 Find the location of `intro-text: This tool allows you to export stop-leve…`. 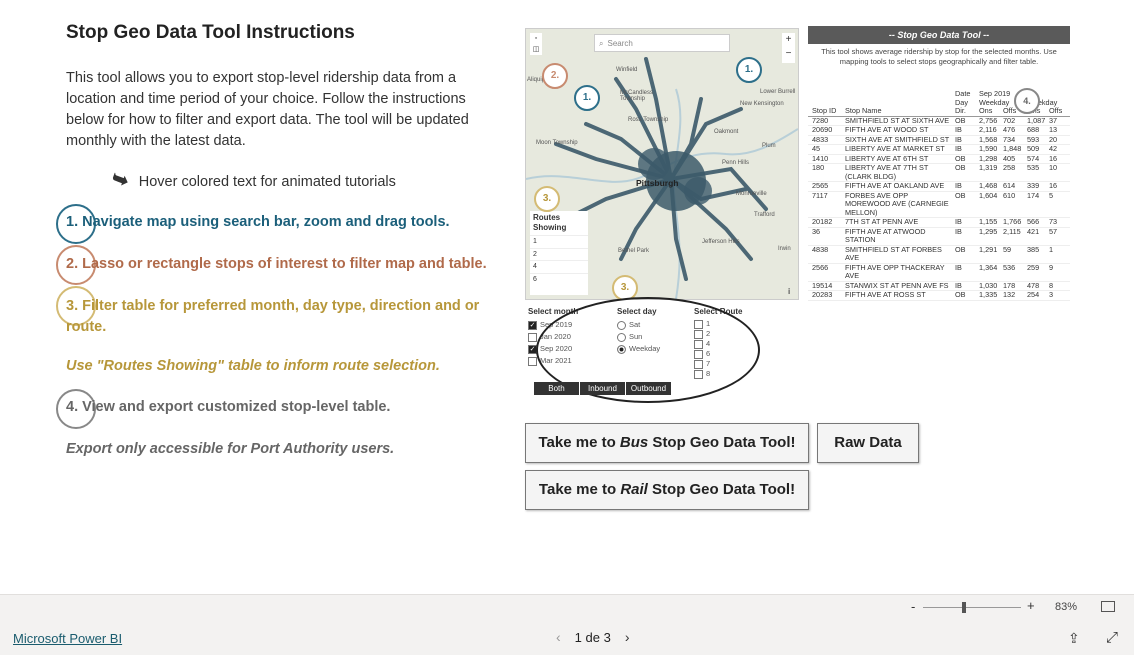

intro-text: This tool allows you to export stop-leve… is located at coordinates (267, 109).